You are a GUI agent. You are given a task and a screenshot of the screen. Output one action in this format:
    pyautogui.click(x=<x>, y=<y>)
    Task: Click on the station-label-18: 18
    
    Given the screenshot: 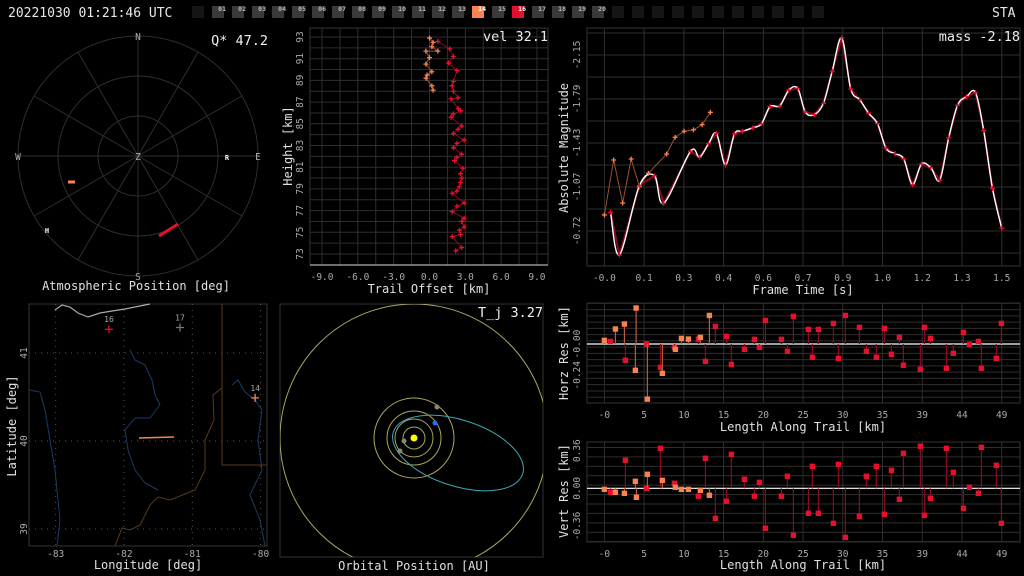 What is the action you would take?
    pyautogui.click(x=562, y=9)
    